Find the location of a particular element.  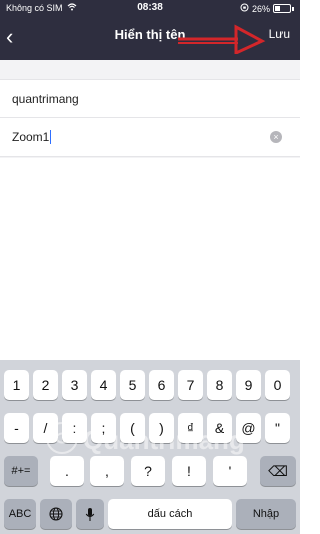

save-button: Lưu is located at coordinates (279, 34).